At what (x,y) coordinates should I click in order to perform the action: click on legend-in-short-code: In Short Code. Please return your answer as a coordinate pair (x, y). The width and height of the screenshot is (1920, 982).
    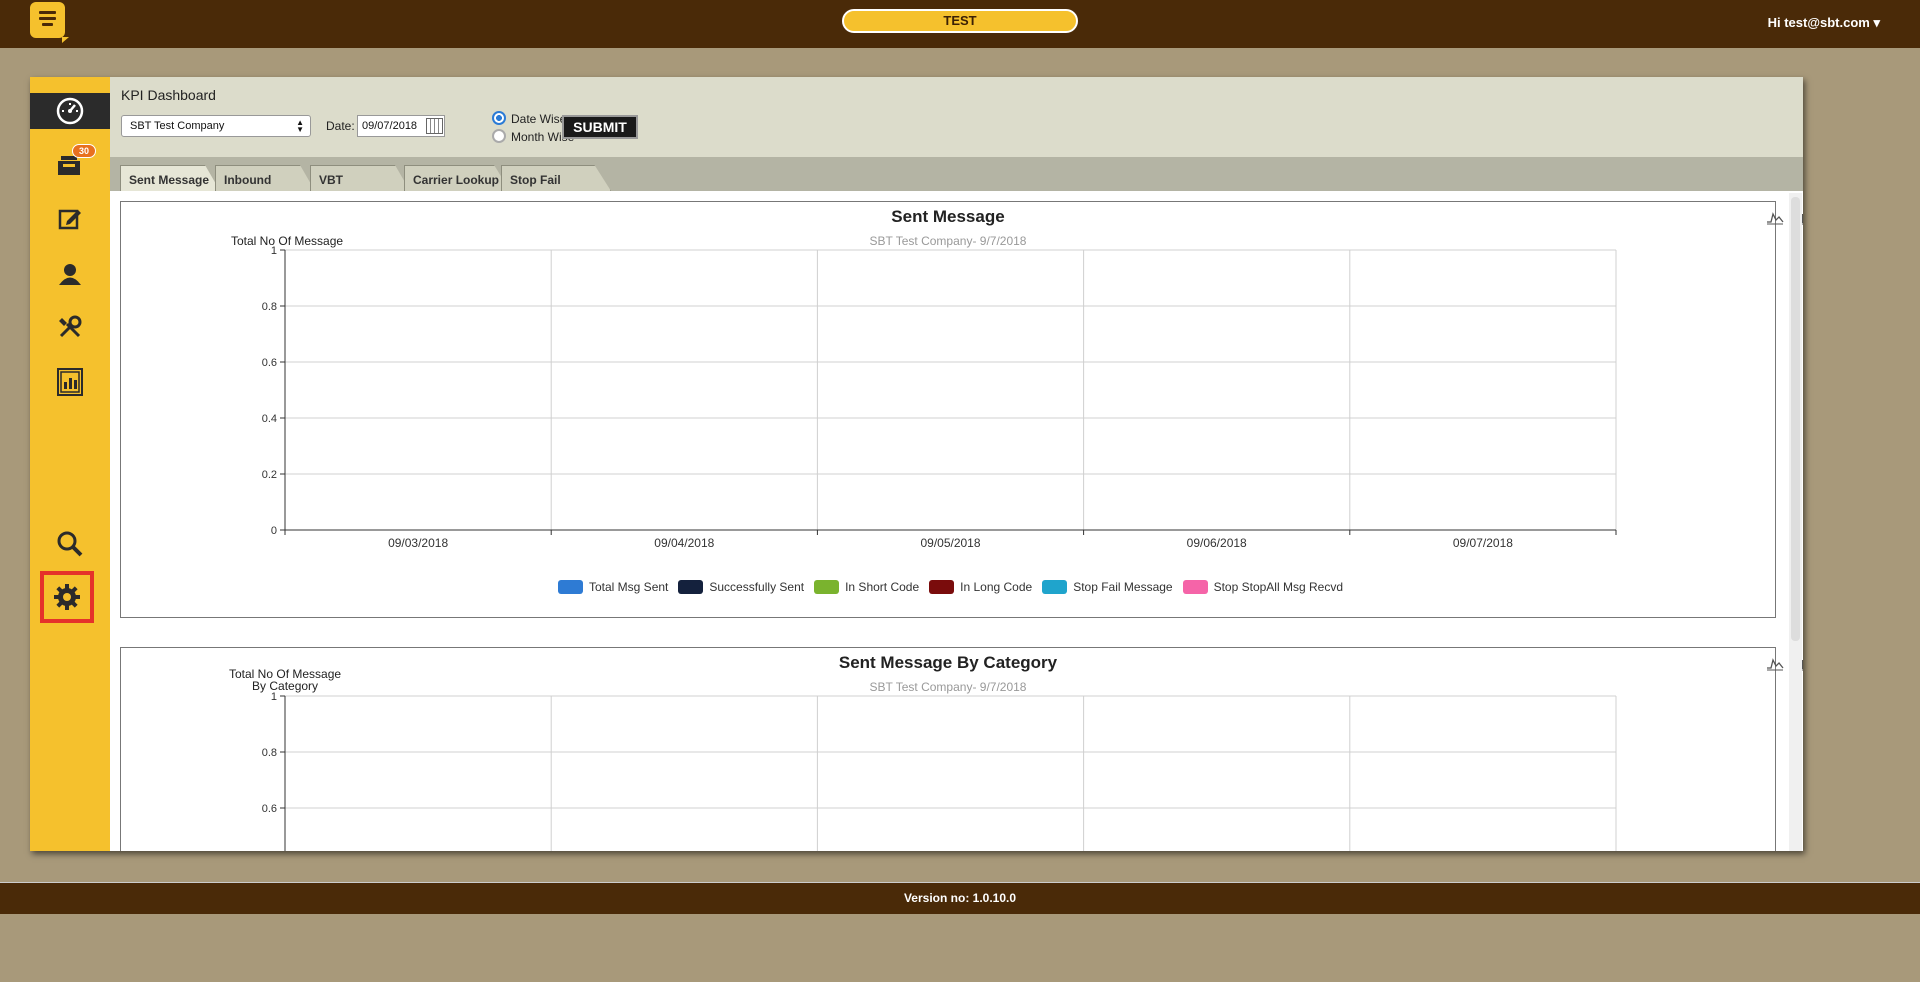
    Looking at the image, I should click on (866, 587).